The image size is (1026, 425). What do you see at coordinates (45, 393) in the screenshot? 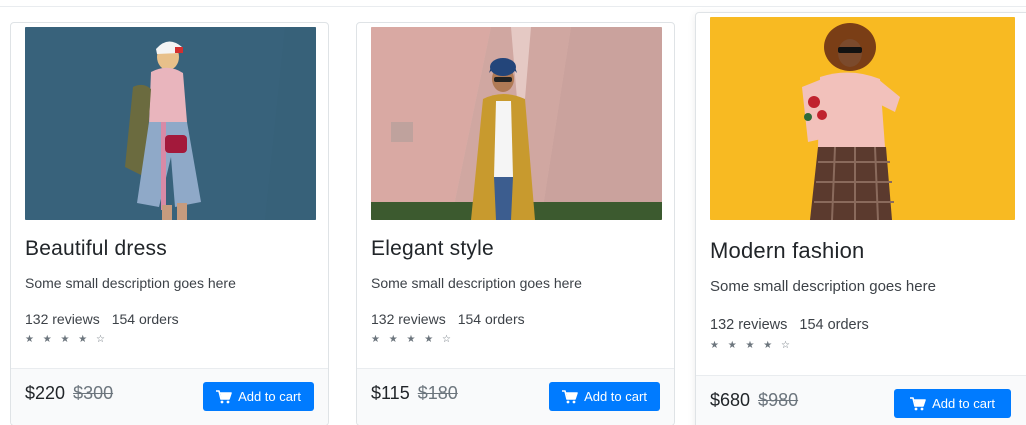
I see `current-price: $220` at bounding box center [45, 393].